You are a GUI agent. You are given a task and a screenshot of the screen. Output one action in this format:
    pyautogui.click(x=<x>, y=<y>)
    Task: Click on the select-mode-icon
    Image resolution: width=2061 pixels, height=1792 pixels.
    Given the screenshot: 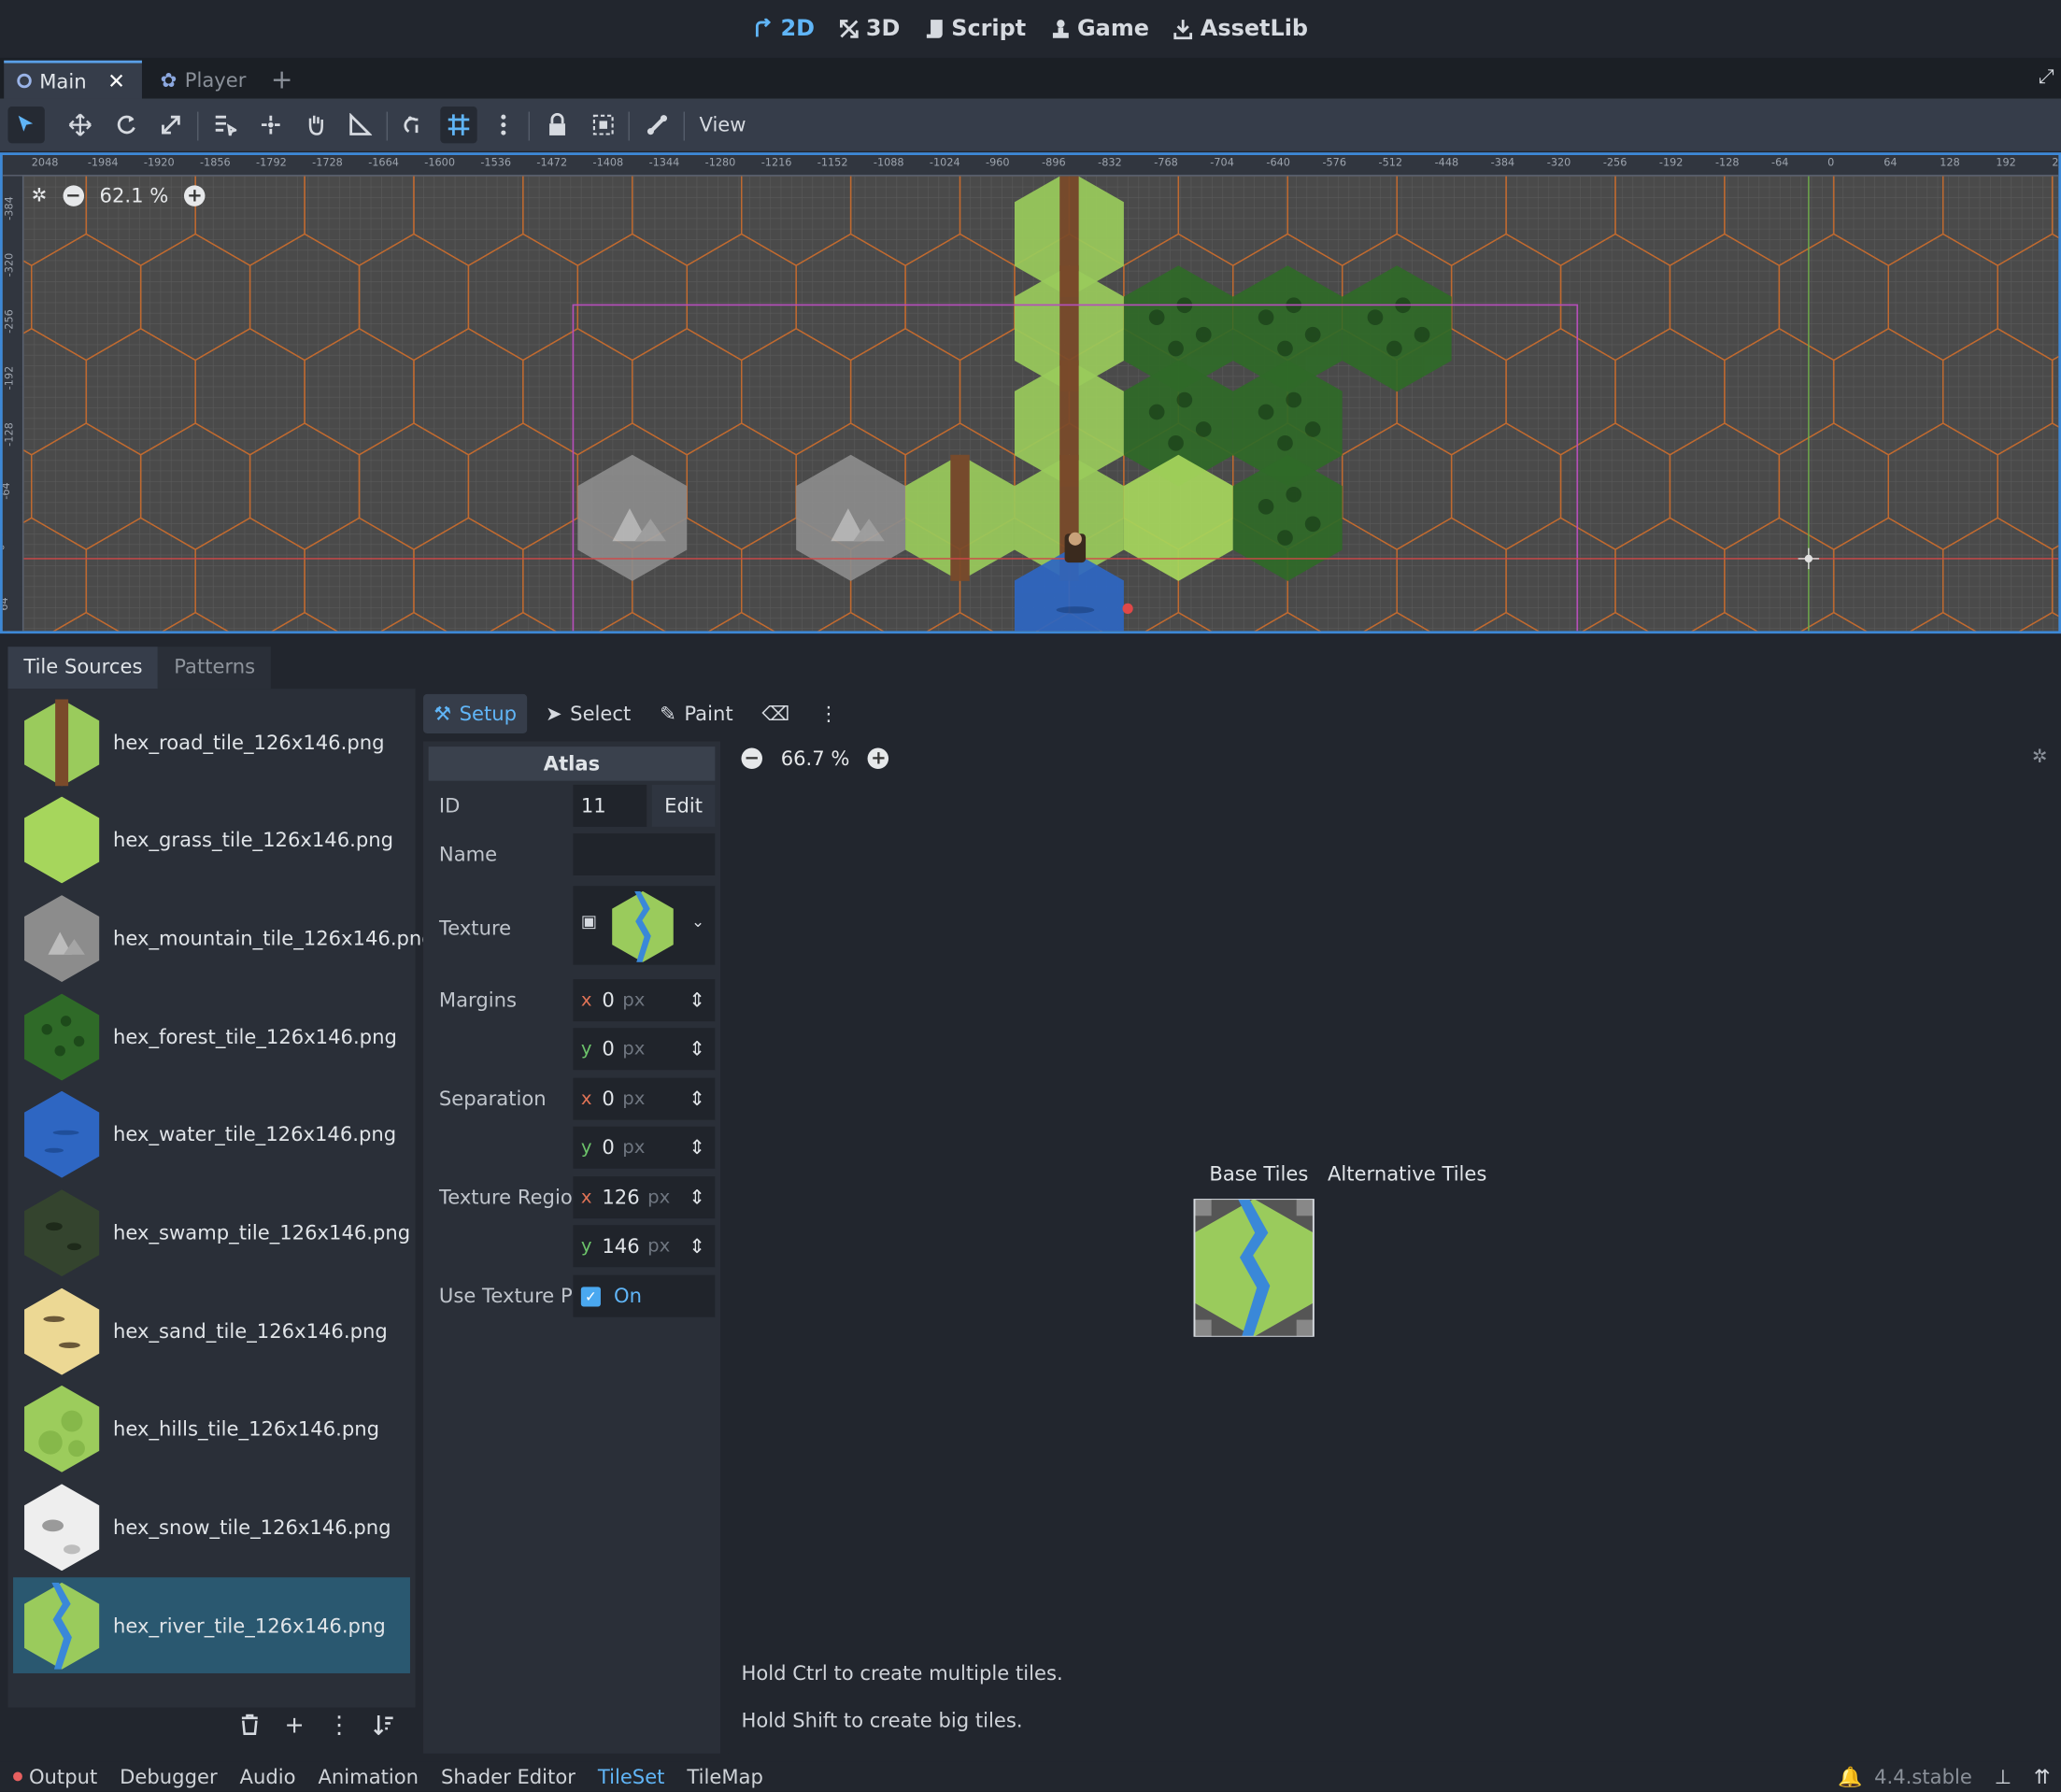 What is the action you would take?
    pyautogui.click(x=26, y=125)
    